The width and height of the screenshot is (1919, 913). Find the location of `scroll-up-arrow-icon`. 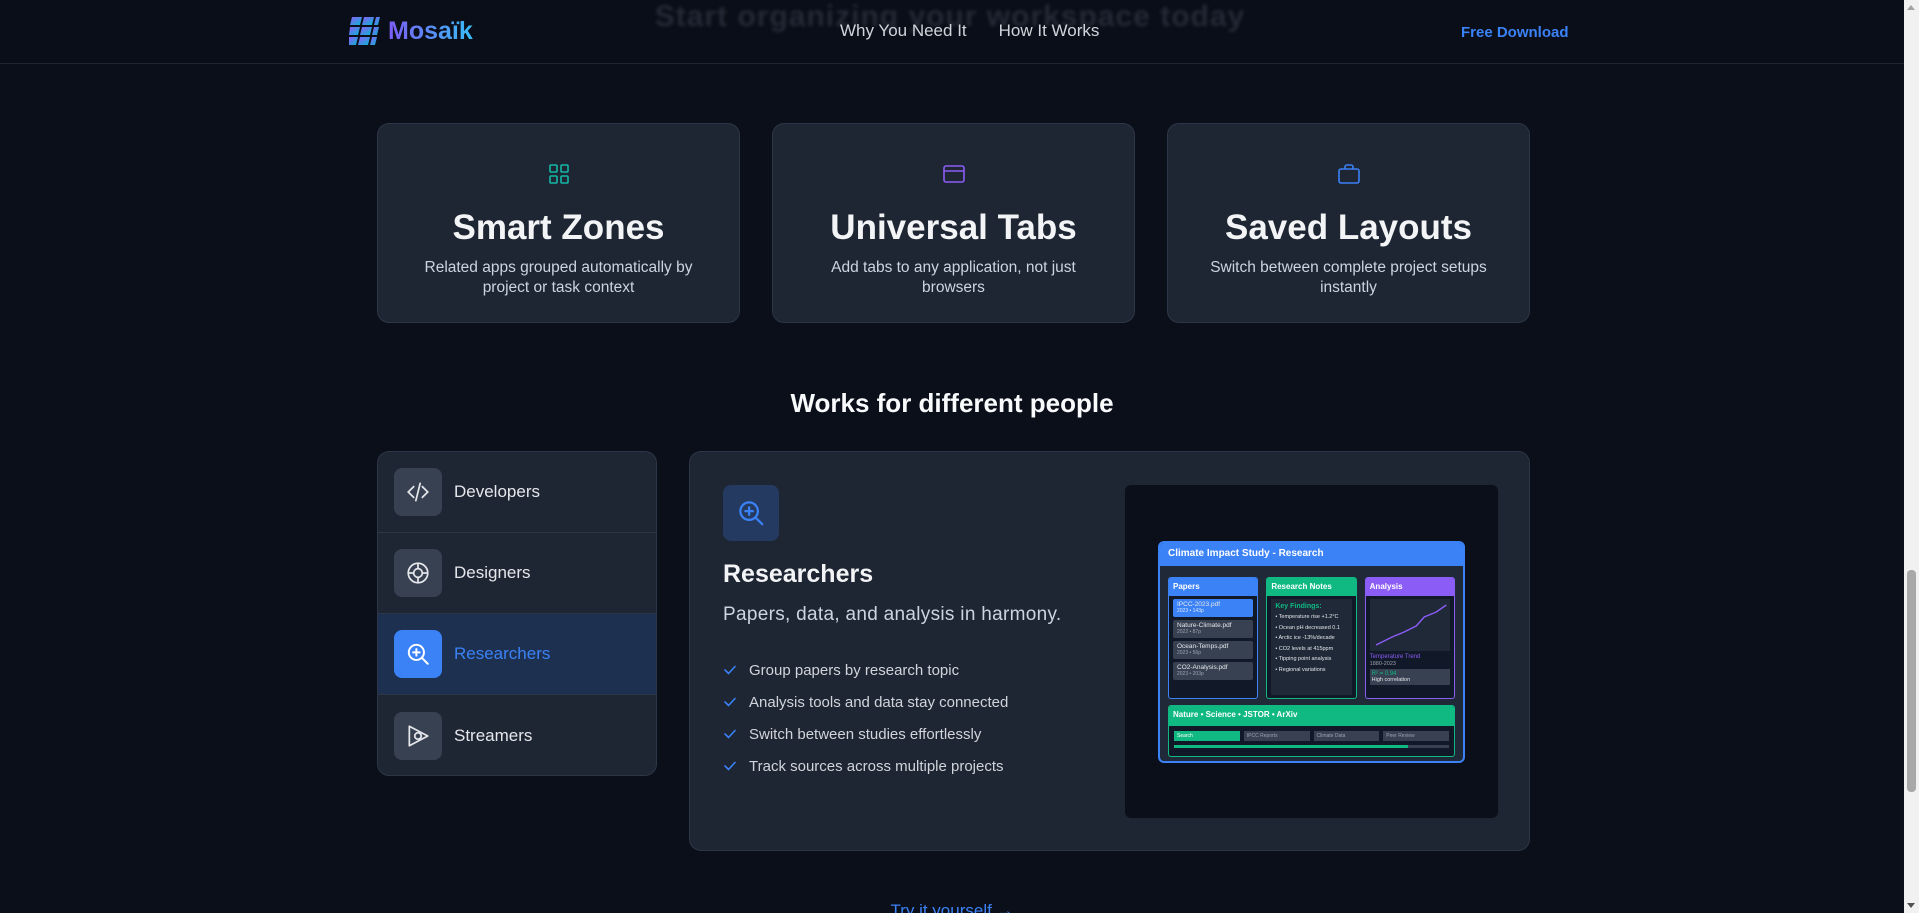

scroll-up-arrow-icon is located at coordinates (1911, 7).